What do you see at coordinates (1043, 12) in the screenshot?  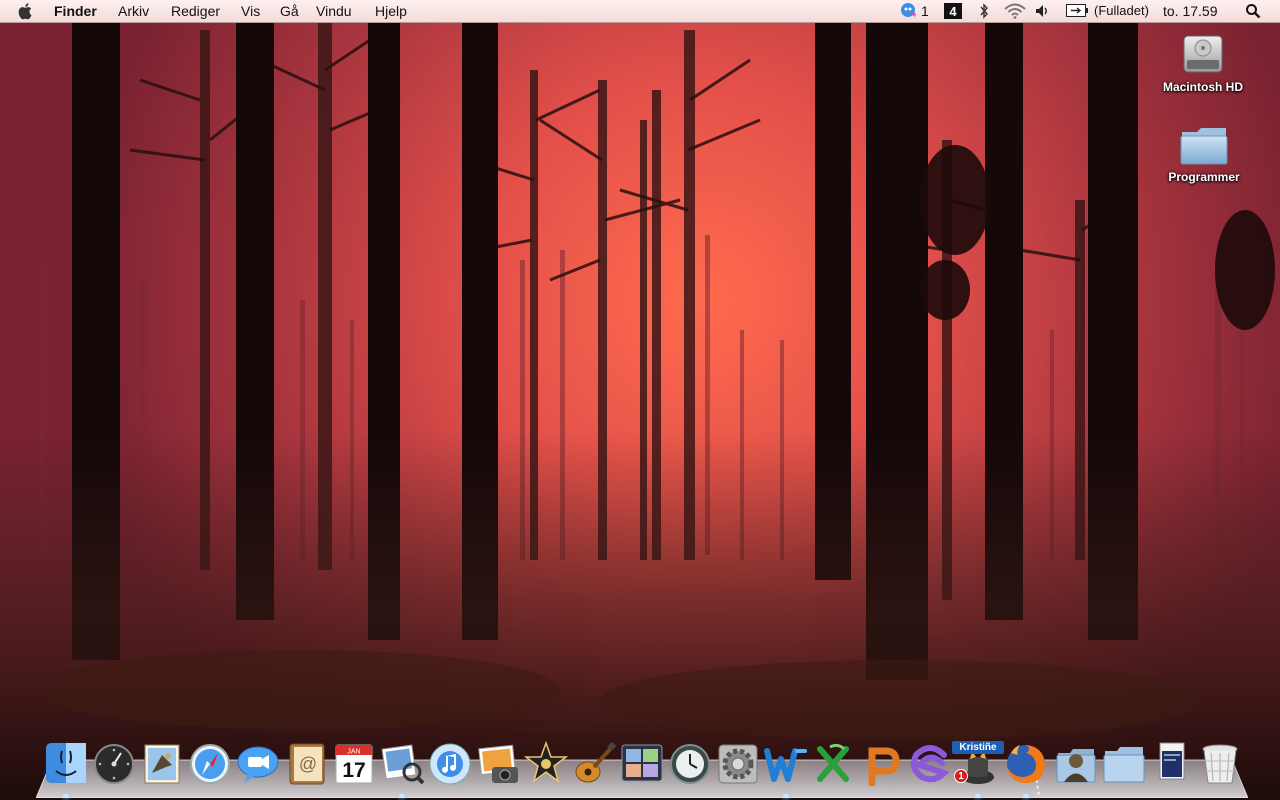 I see `volume-icon` at bounding box center [1043, 12].